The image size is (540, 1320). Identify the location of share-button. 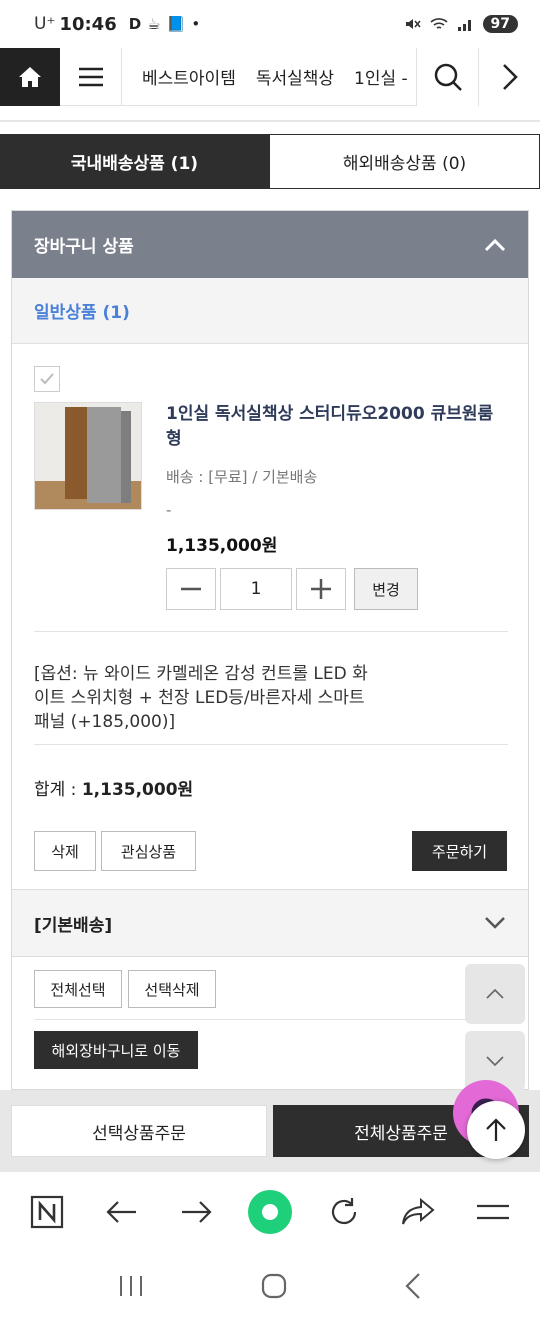
(418, 1212).